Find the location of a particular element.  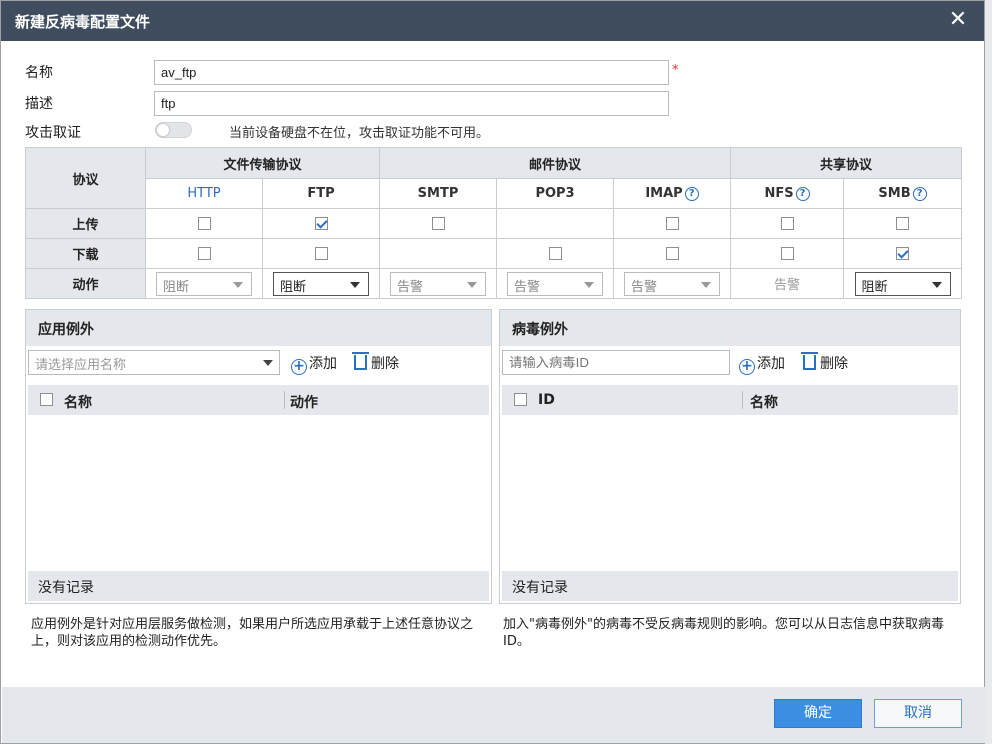

action-http-select: 阻断 is located at coordinates (204, 283).